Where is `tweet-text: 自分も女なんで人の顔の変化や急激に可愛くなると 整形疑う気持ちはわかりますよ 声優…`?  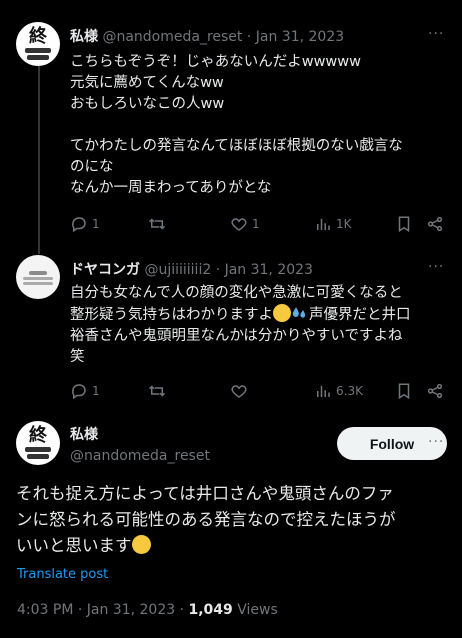 tweet-text: 自分も女なんで人の顔の変化や急激に可愛くなると 整形疑う気持ちはわかりますよ 声優… is located at coordinates (240, 325).